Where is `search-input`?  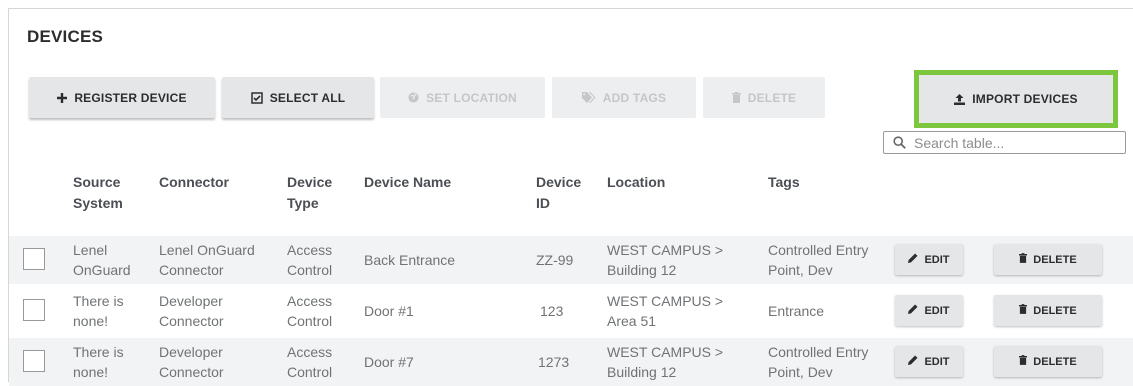 search-input is located at coordinates (1014, 142).